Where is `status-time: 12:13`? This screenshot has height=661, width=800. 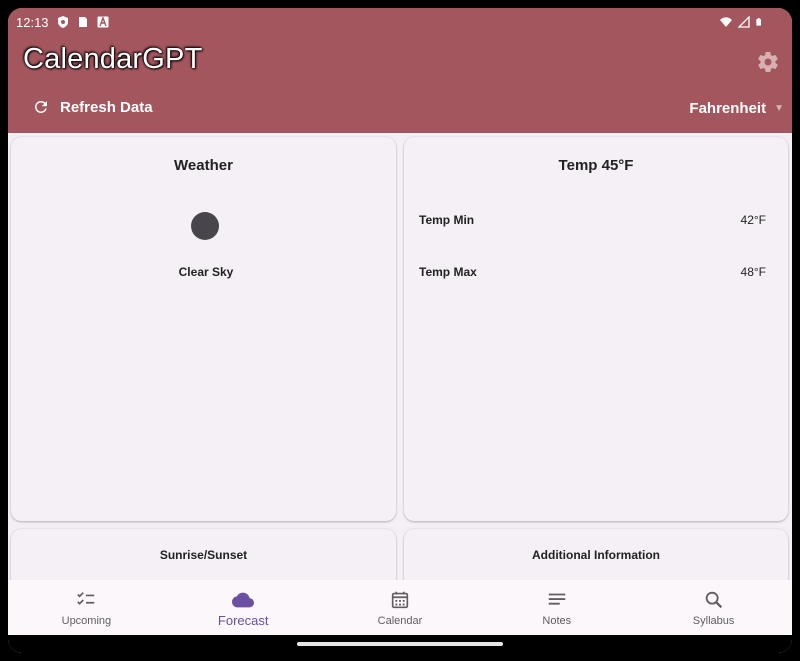
status-time: 12:13 is located at coordinates (32, 22).